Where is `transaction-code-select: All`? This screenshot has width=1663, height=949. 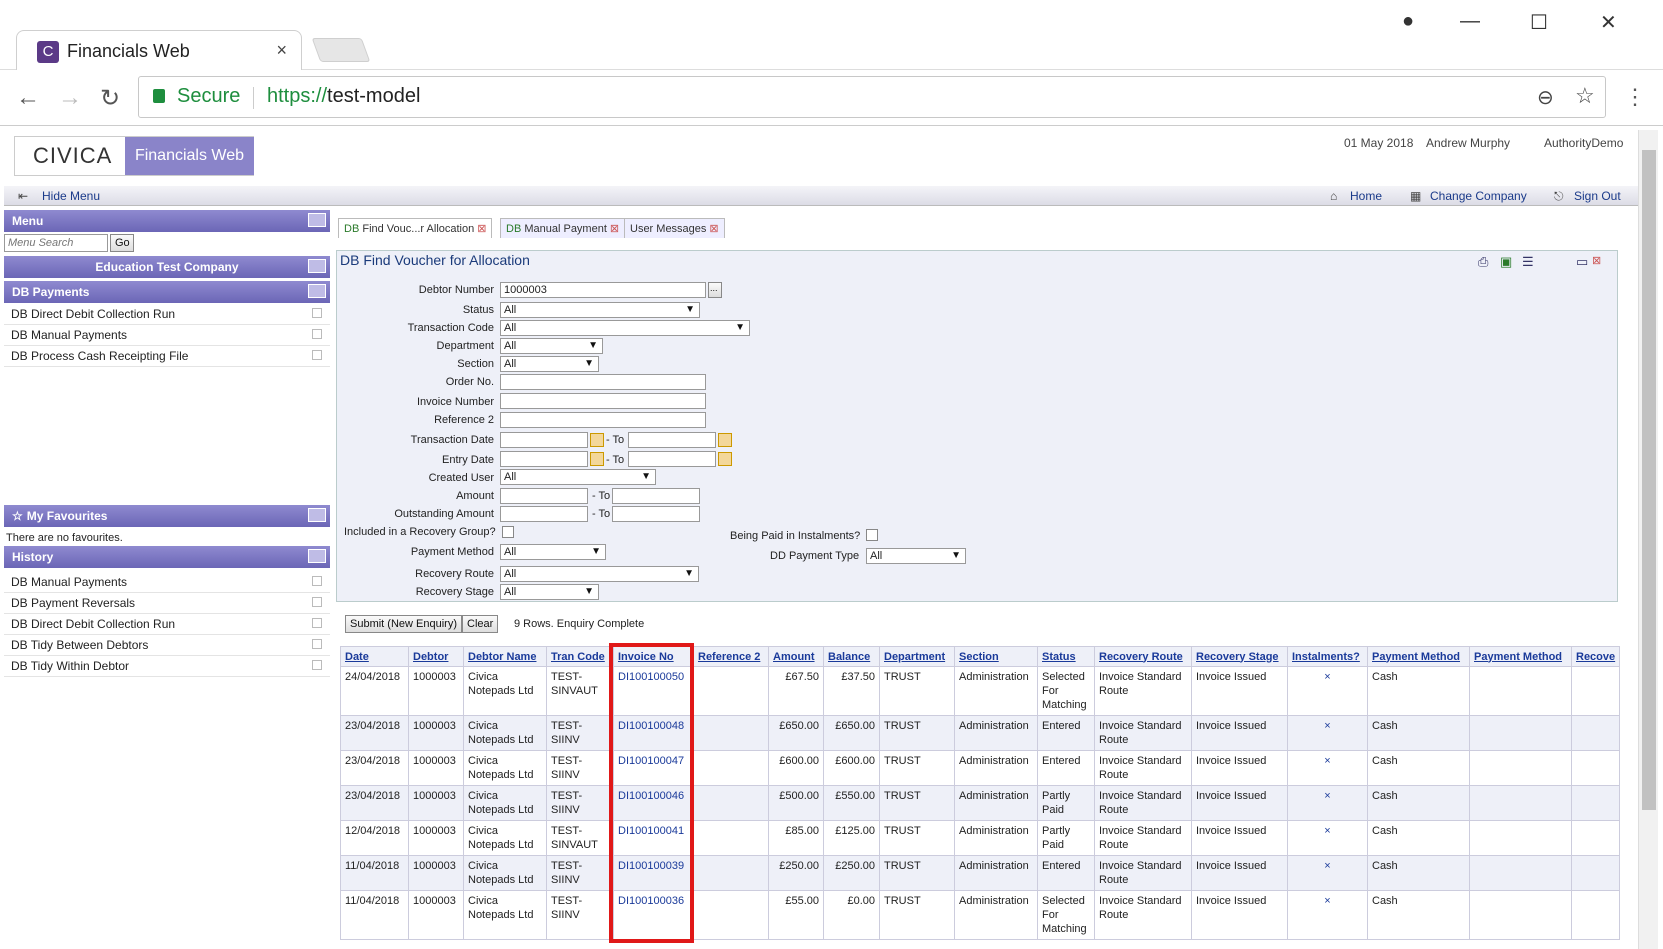 transaction-code-select: All is located at coordinates (625, 328).